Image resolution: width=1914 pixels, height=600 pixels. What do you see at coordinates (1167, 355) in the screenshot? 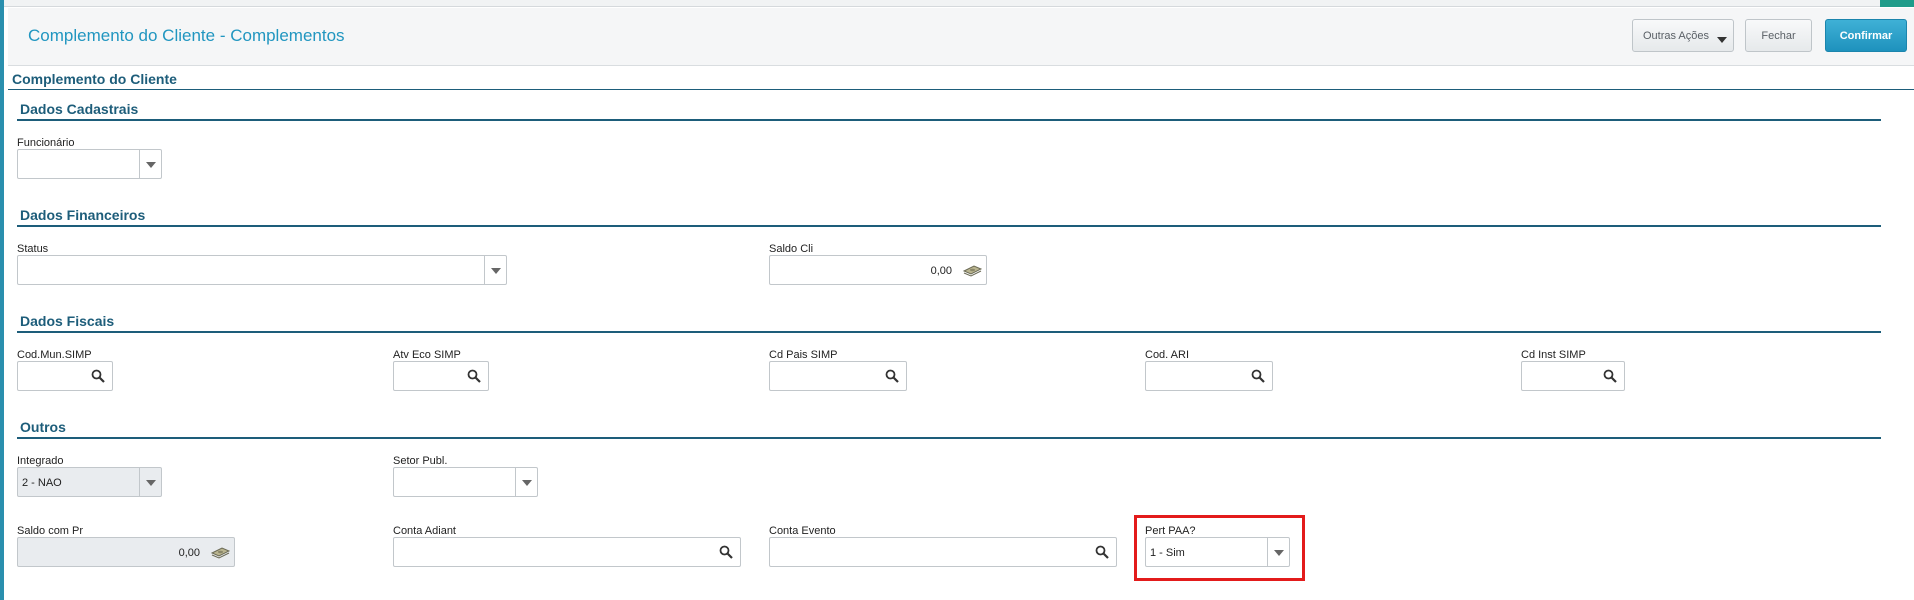
I see `cod-ari-label: Cod. ARI` at bounding box center [1167, 355].